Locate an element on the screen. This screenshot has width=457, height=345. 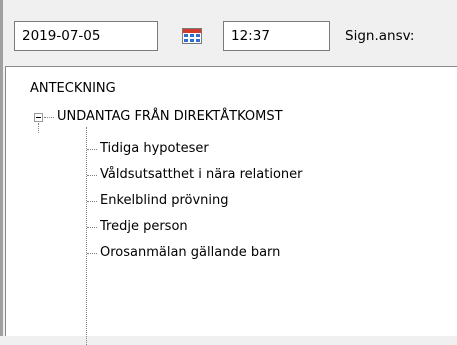
tree-root: ANTECKNING is located at coordinates (73, 89).